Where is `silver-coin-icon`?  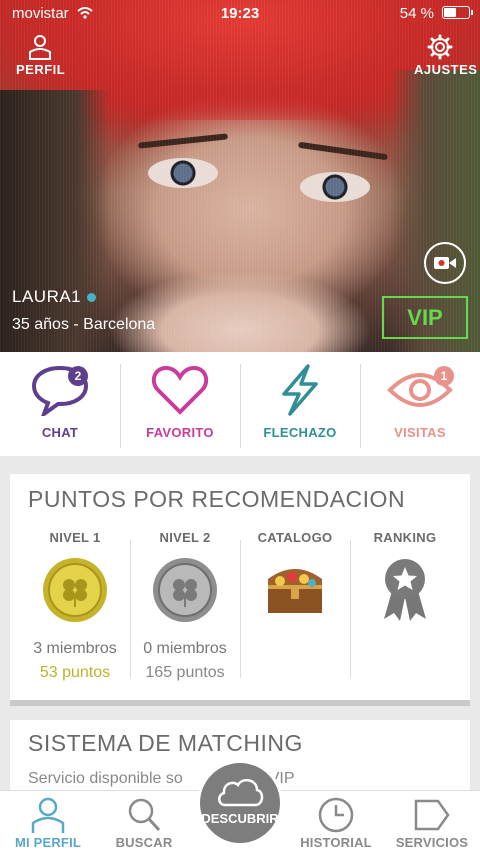
silver-coin-icon is located at coordinates (185, 590).